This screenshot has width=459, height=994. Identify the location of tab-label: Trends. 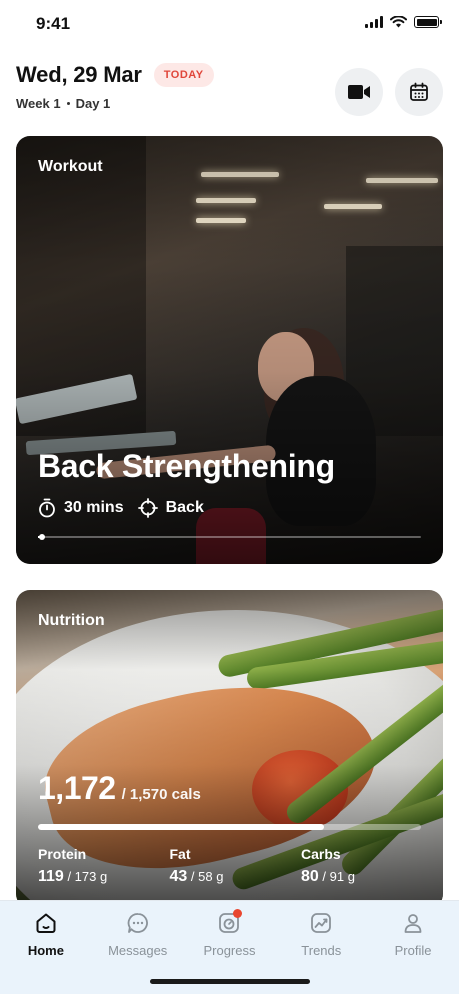
(321, 950).